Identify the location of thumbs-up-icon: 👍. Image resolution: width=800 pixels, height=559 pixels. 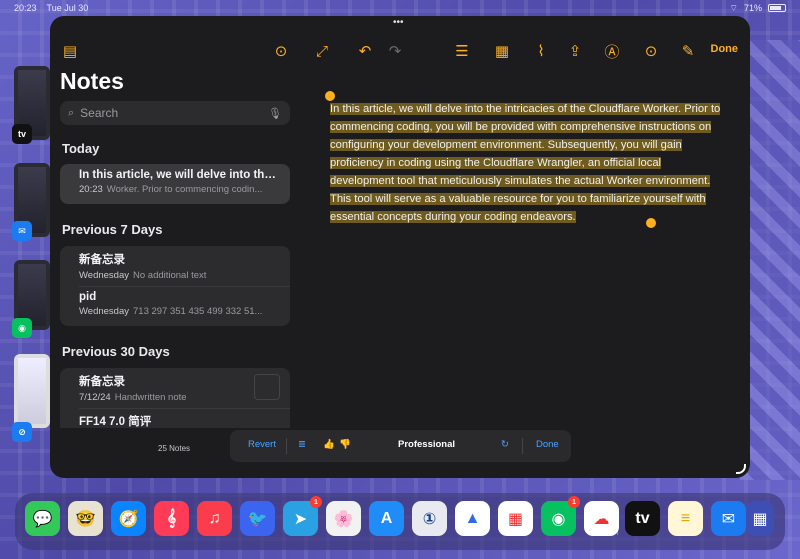
(329, 444).